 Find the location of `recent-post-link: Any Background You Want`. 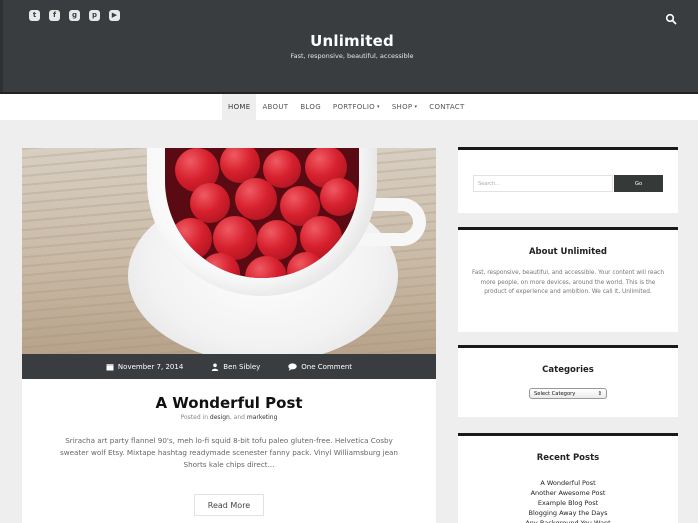

recent-post-link: Any Background You Want is located at coordinates (568, 520).